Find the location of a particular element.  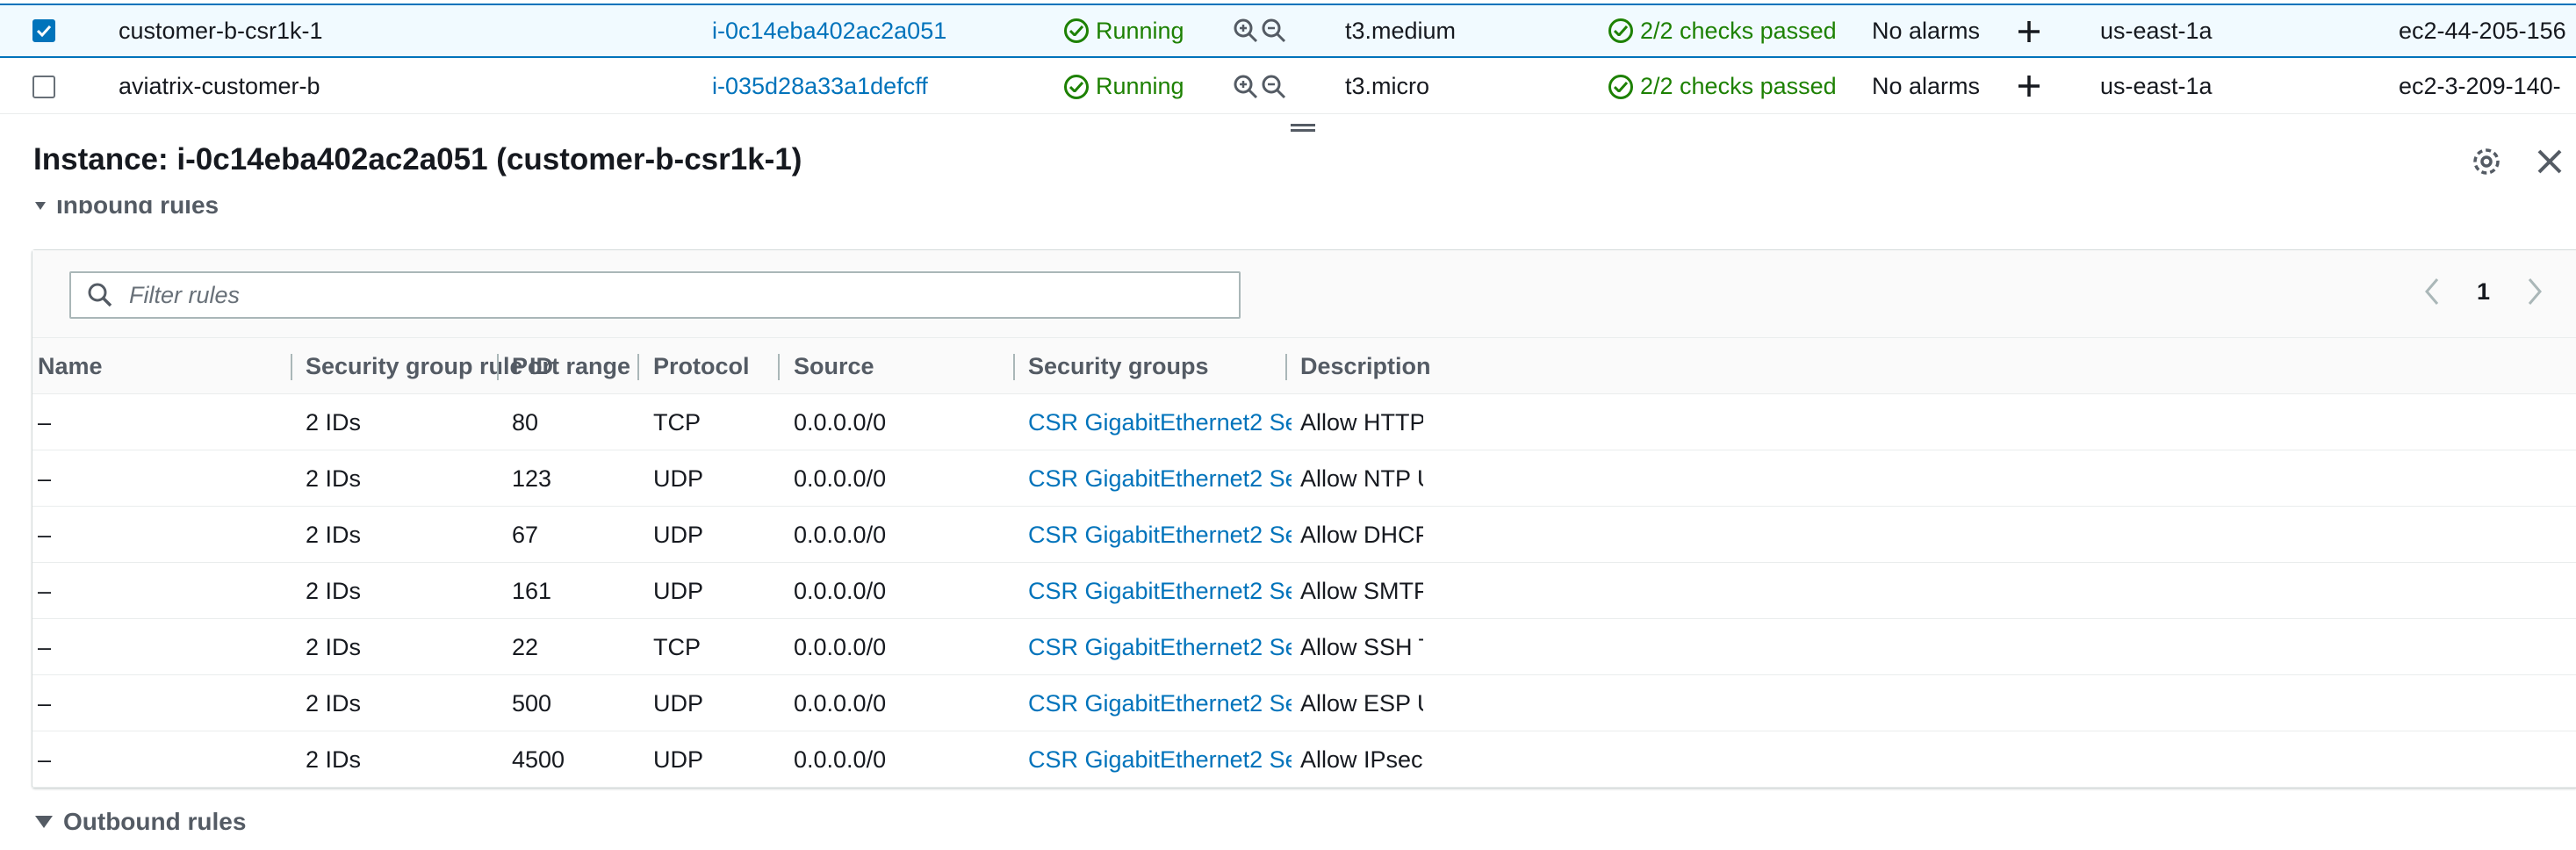

inbound-rules-label: Inbound rules is located at coordinates (137, 209).